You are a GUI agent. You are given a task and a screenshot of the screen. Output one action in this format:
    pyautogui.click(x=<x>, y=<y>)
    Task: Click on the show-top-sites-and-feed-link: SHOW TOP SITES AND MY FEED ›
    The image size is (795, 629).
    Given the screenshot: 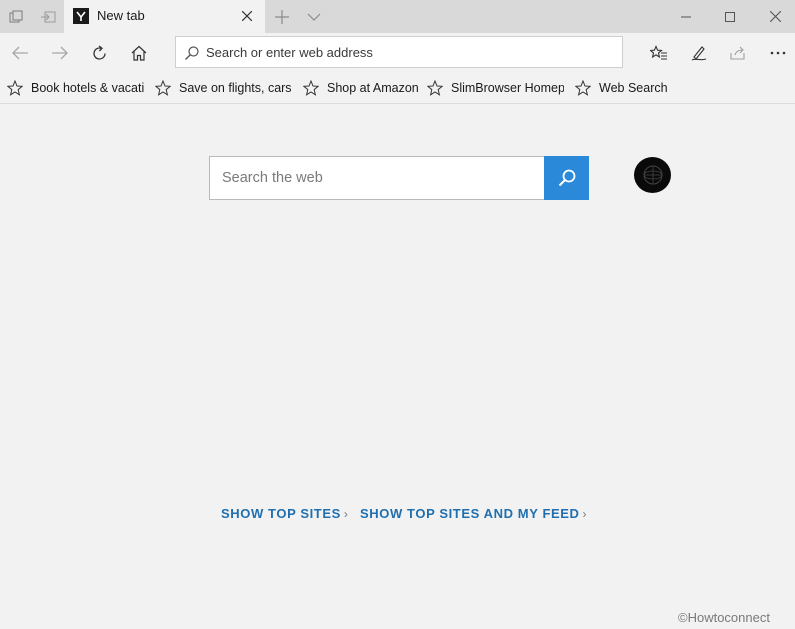 What is the action you would take?
    pyautogui.click(x=473, y=513)
    